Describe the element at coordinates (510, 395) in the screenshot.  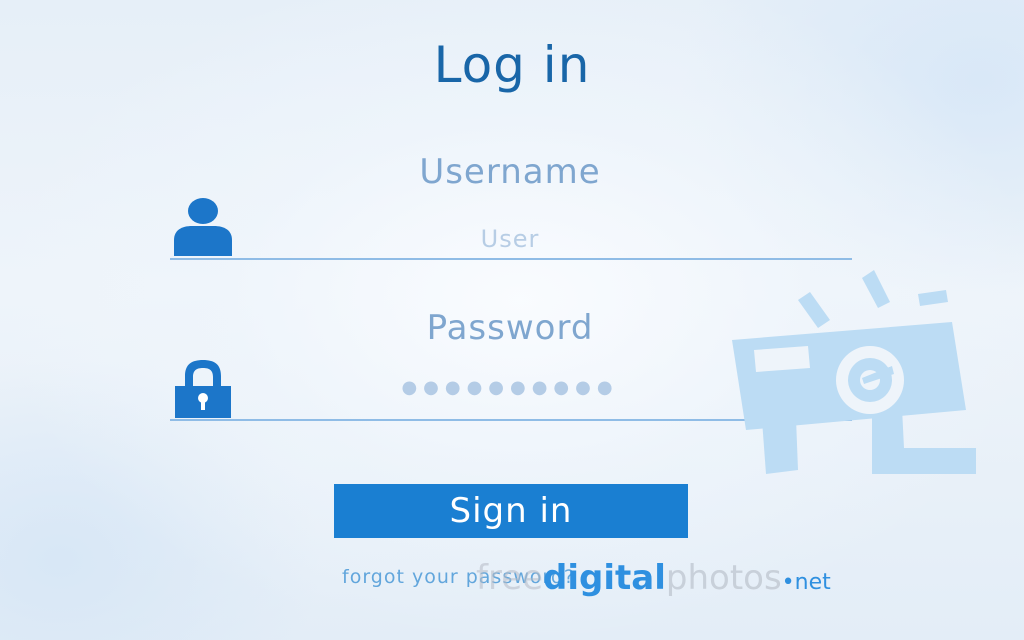
I see `password-input: ●●●●●●●●●●` at that location.